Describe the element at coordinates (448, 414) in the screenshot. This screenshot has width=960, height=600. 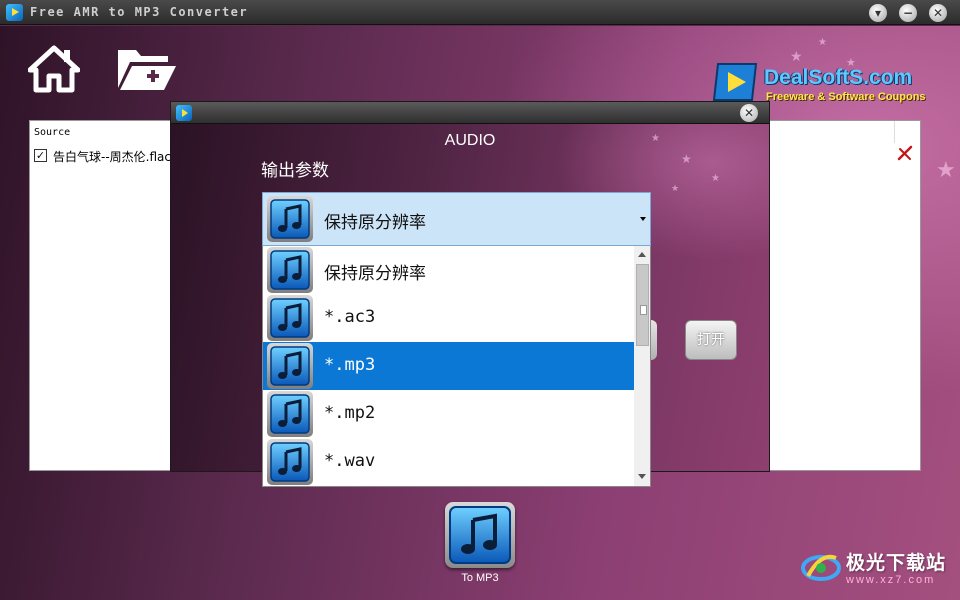
I see `format-option: *.mp2` at that location.